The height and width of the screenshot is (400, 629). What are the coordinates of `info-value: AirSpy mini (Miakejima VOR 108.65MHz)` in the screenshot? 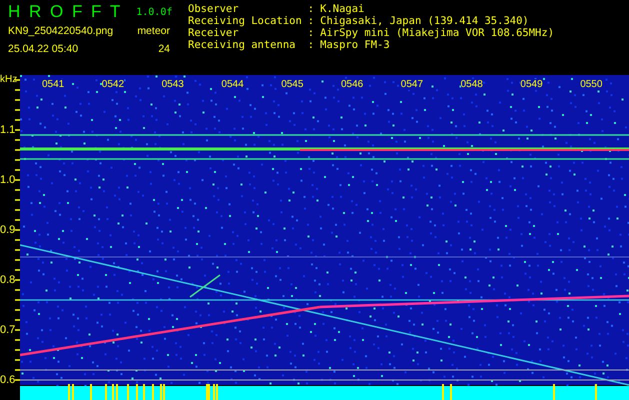 It's located at (437, 33).